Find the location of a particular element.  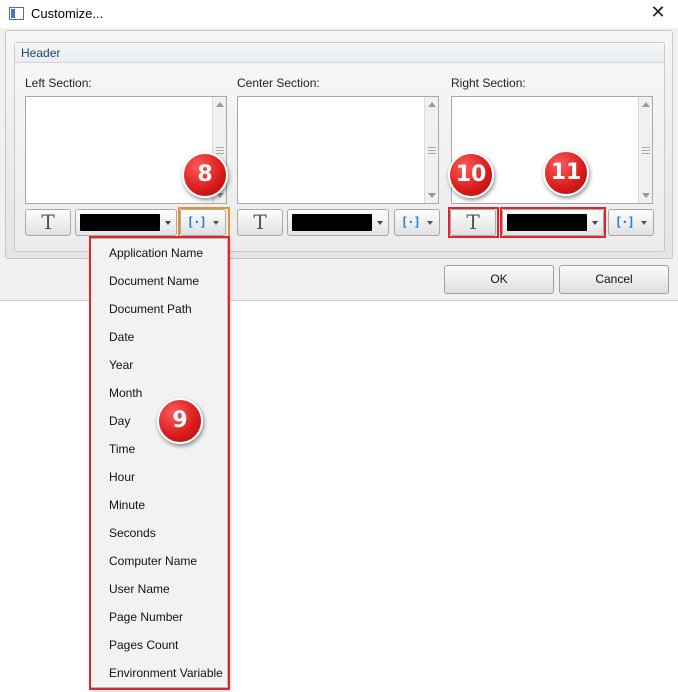

highlight-font-button is located at coordinates (473, 222).